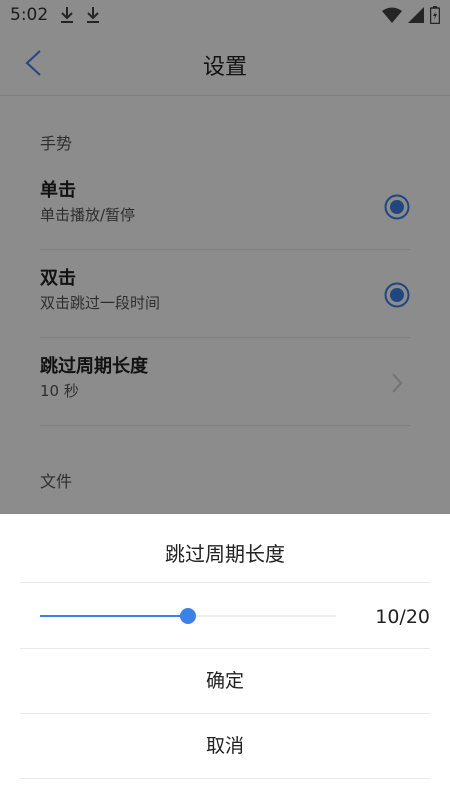 The image size is (450, 800). I want to click on slider-value: 10/20, so click(402, 617).